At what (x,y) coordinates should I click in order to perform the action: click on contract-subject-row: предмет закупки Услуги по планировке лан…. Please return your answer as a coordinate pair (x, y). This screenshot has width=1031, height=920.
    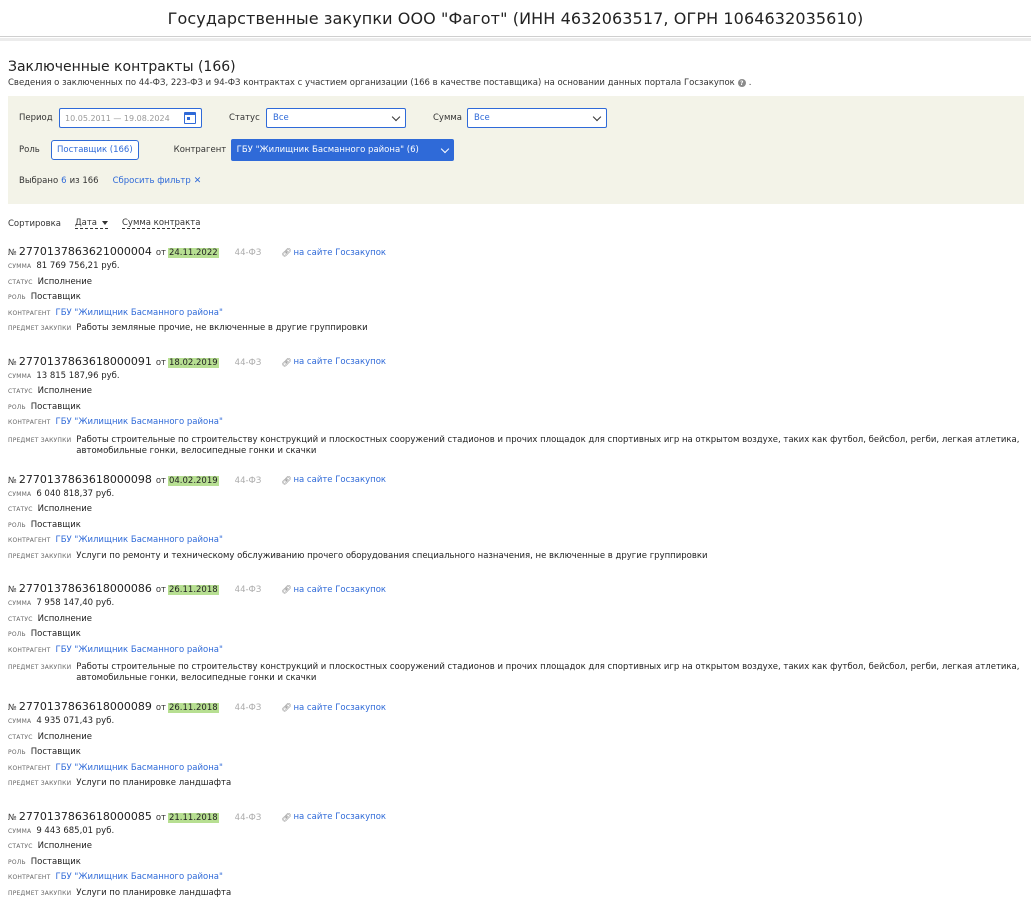
    Looking at the image, I should click on (515, 896).